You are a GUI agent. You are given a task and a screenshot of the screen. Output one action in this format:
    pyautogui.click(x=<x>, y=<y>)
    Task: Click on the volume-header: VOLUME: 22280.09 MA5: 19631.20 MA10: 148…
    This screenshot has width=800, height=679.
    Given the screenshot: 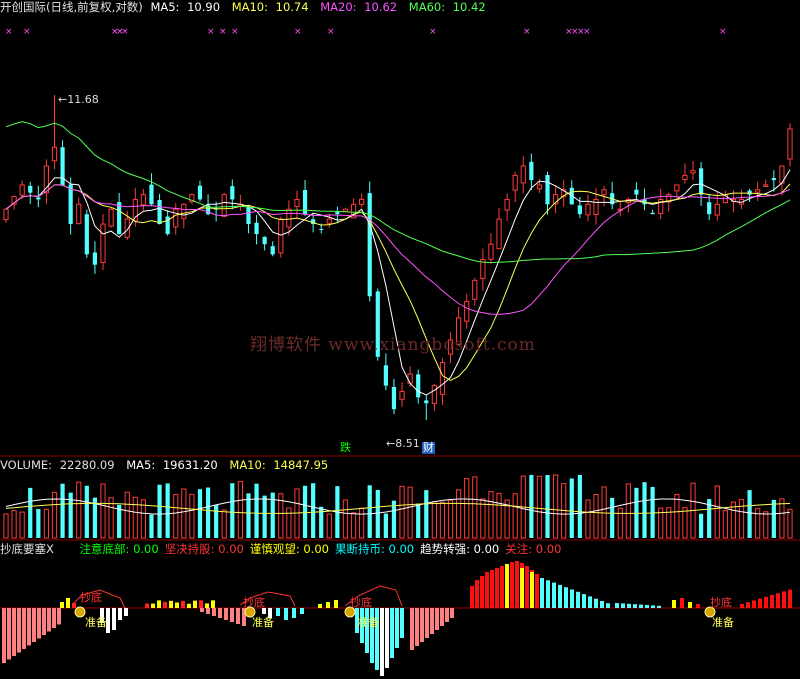 What is the action you would take?
    pyautogui.click(x=168, y=465)
    